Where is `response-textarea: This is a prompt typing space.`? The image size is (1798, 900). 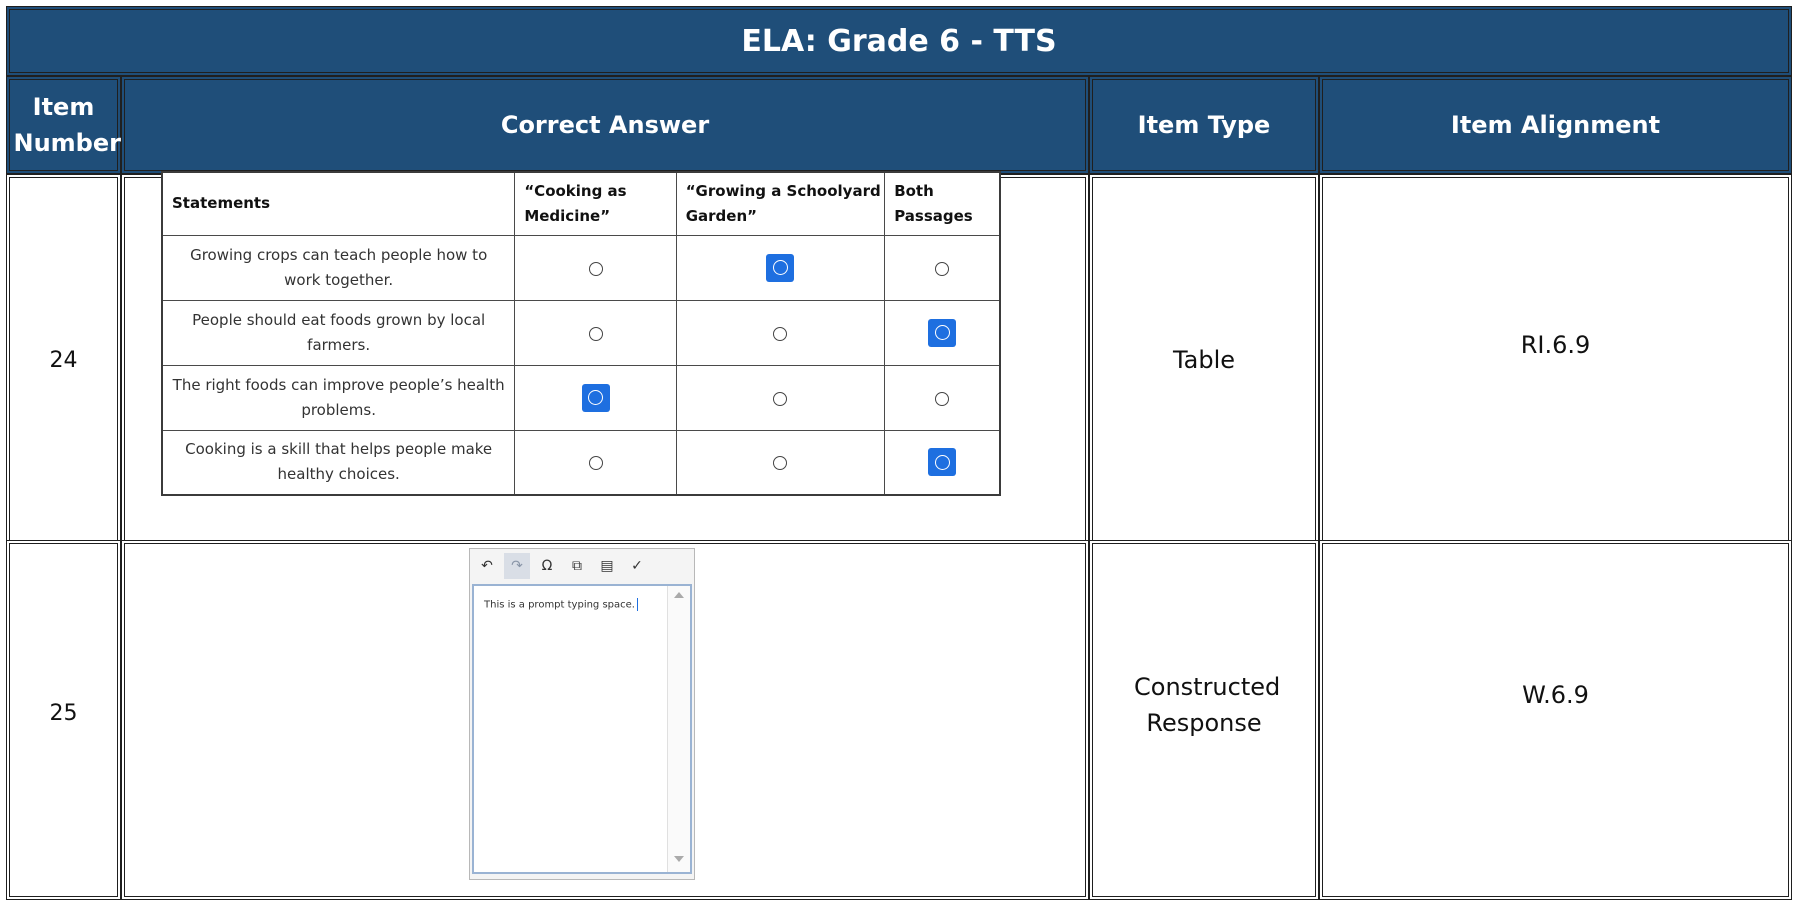
response-textarea: This is a prompt typing space. is located at coordinates (582, 729).